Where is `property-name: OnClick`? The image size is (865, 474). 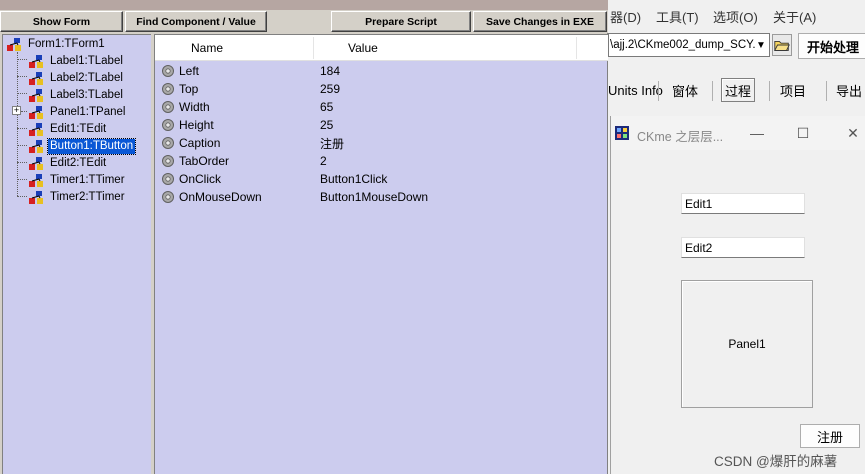 property-name: OnClick is located at coordinates (200, 179).